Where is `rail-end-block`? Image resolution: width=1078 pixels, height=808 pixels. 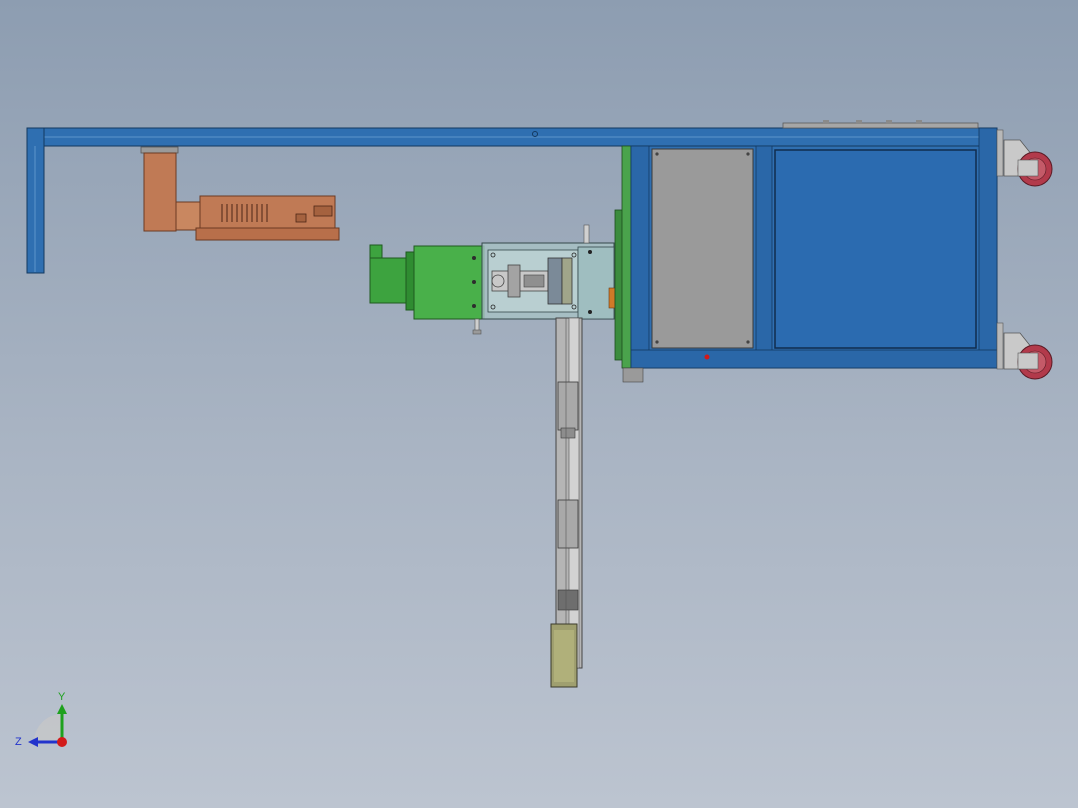
rail-end-block is located at coordinates (564, 655).